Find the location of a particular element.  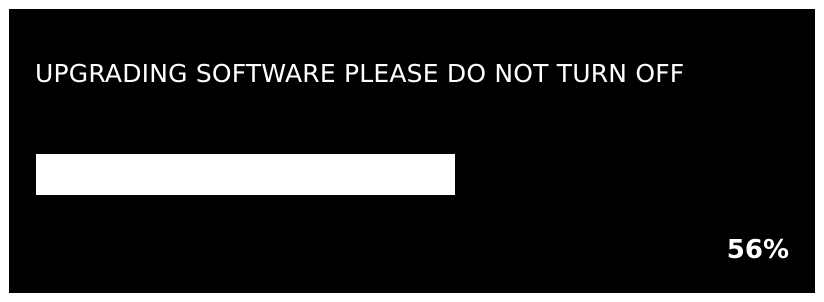

progress-bar is located at coordinates (410, 174).